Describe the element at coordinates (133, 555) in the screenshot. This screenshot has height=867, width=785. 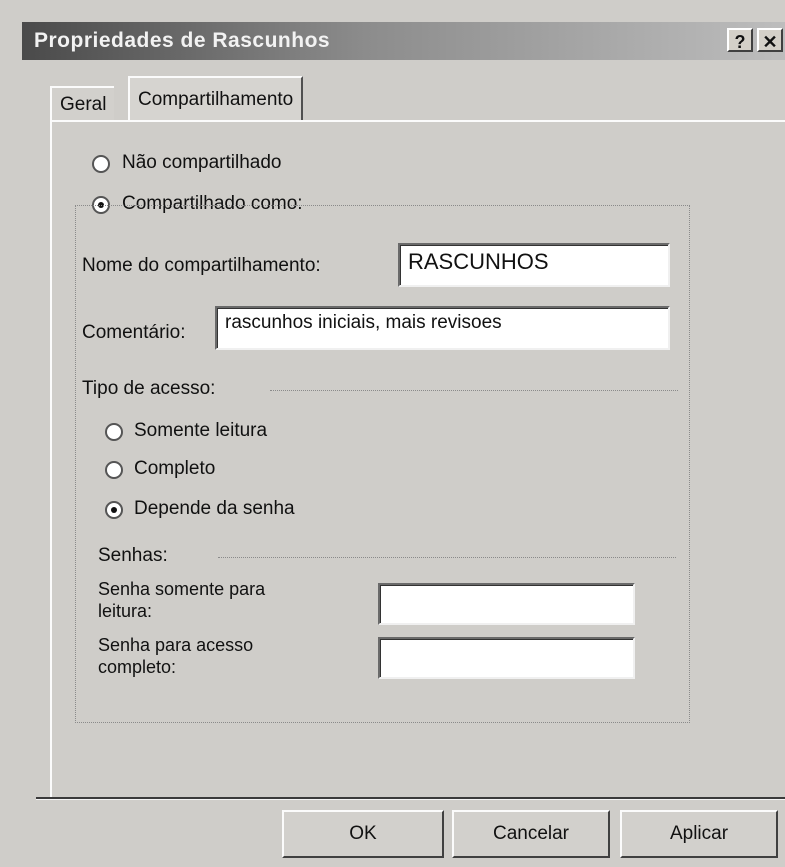
I see `passwords-label: Senhas:` at that location.